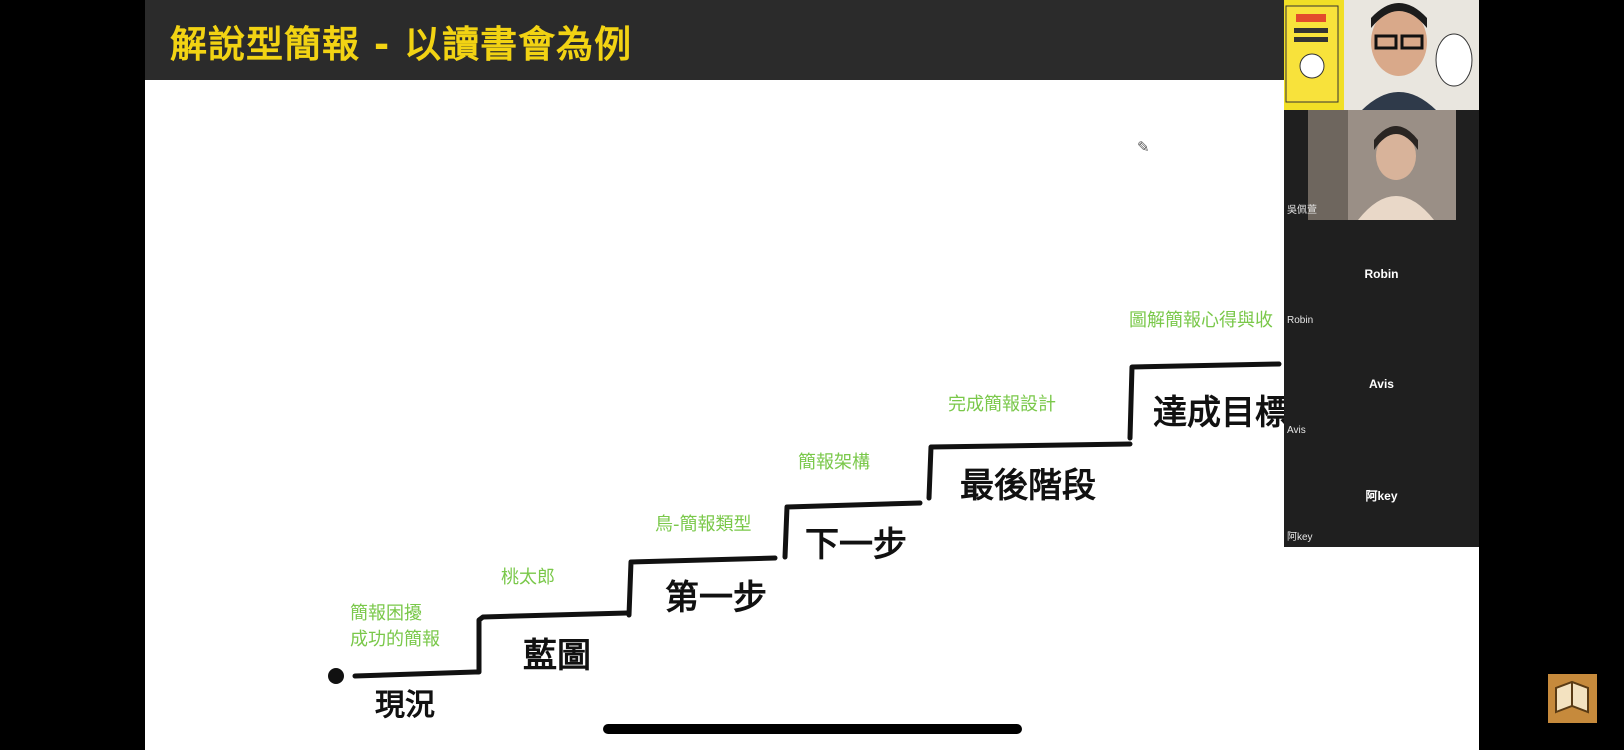 The image size is (1624, 750). I want to click on participant-center-name-4: Avis, so click(1381, 384).